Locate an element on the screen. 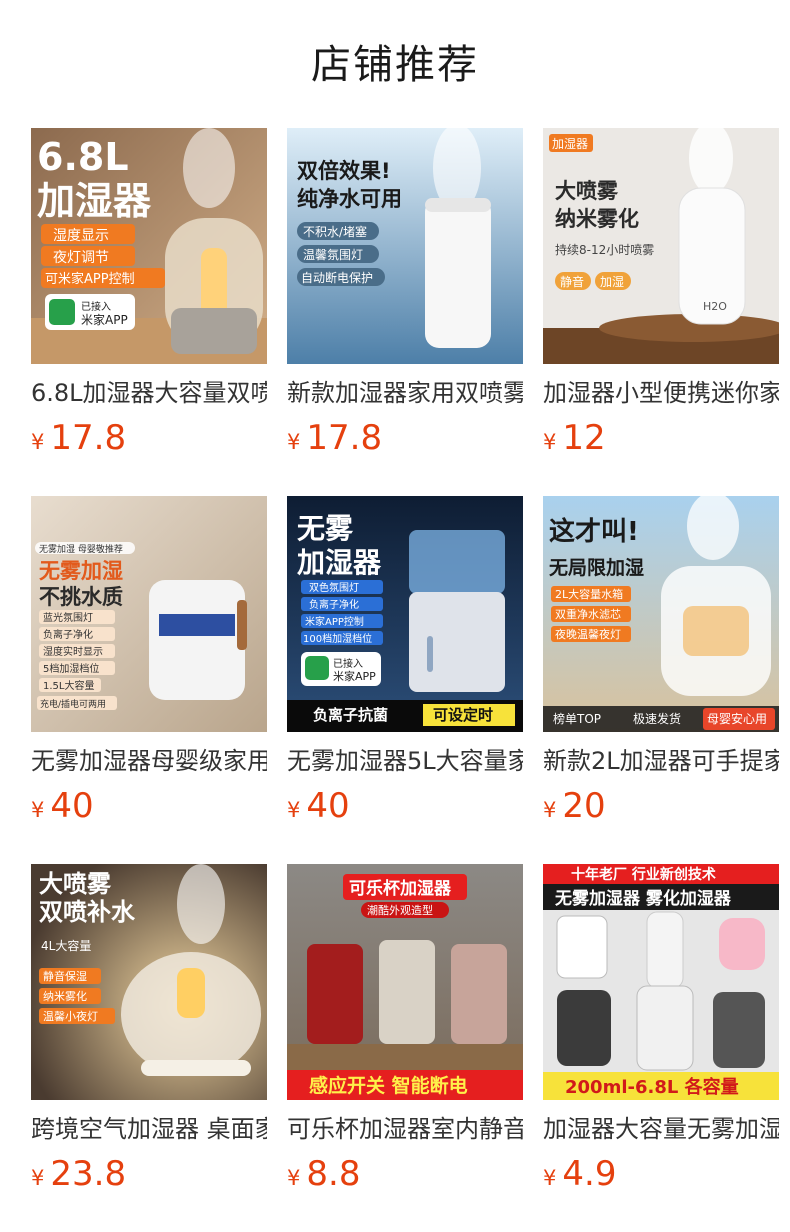 This screenshot has height=1232, width=790. image-tag: 5档加湿档位 is located at coordinates (71, 668).